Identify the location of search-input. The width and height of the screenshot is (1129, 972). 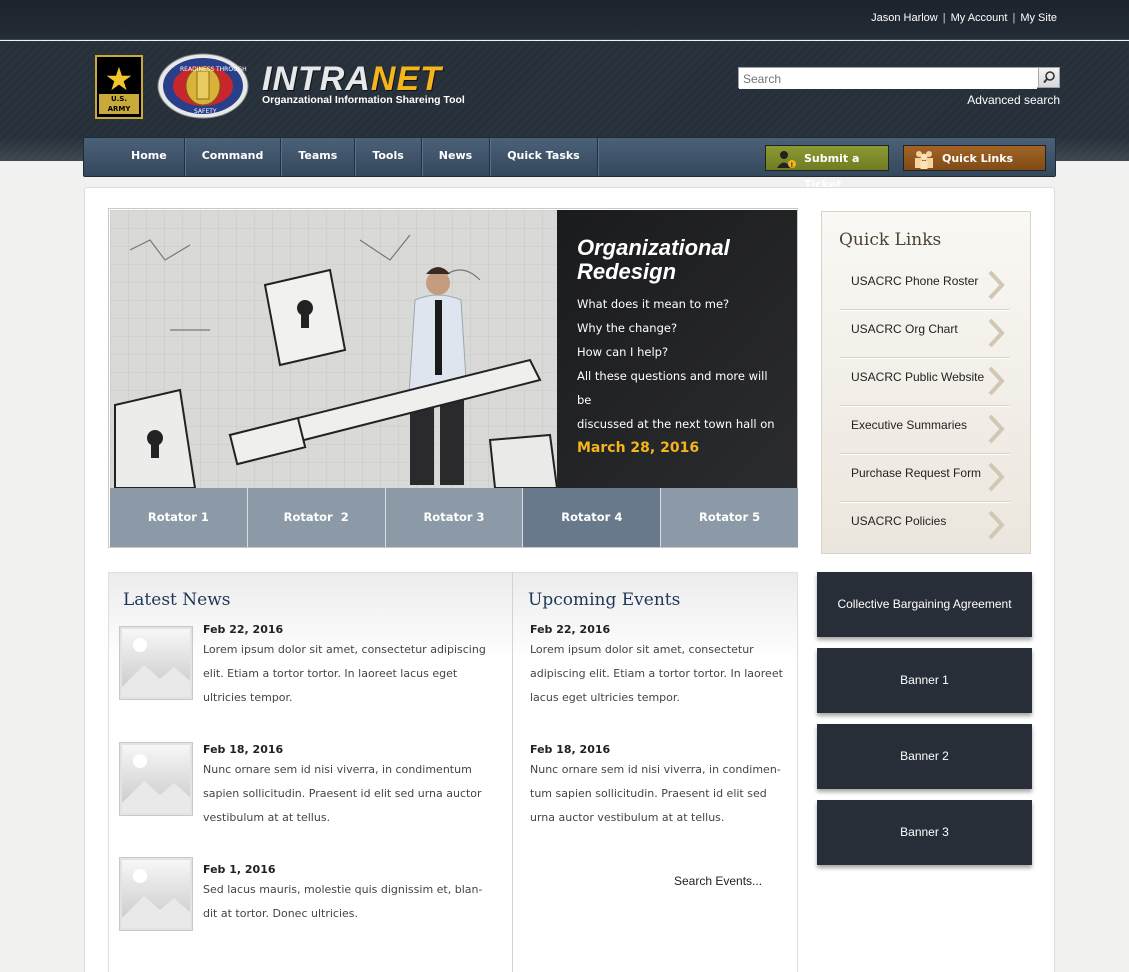
(888, 79).